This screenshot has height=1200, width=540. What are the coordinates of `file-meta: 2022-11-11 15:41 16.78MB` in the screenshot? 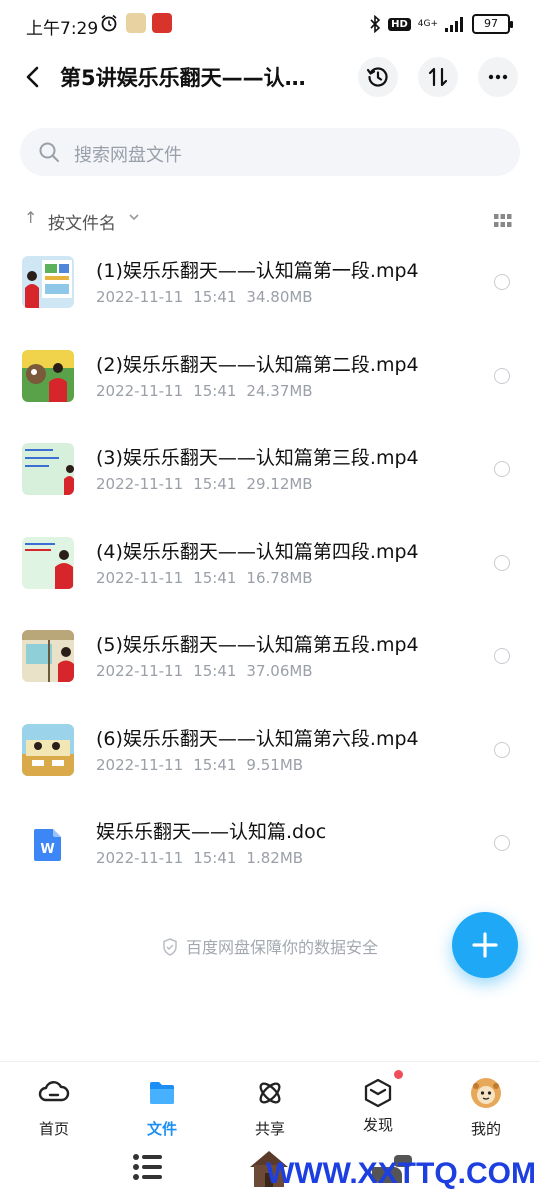 It's located at (209, 578).